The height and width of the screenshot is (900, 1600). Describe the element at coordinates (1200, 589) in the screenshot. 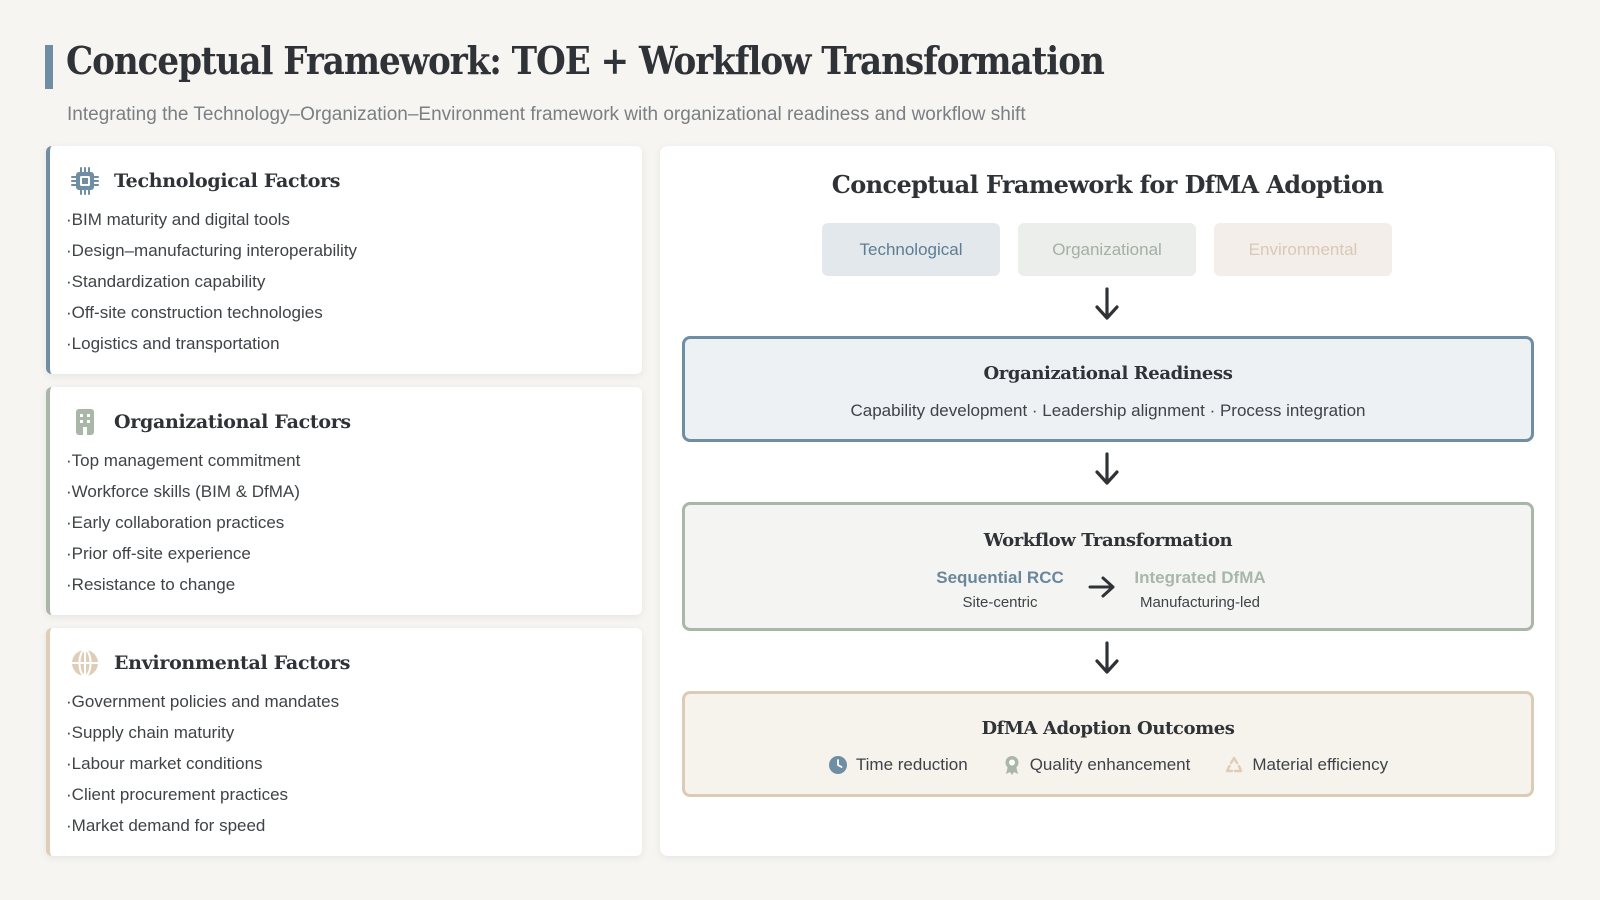

I see `workflow-to: Integrated DfMA Manufacturing-led` at that location.